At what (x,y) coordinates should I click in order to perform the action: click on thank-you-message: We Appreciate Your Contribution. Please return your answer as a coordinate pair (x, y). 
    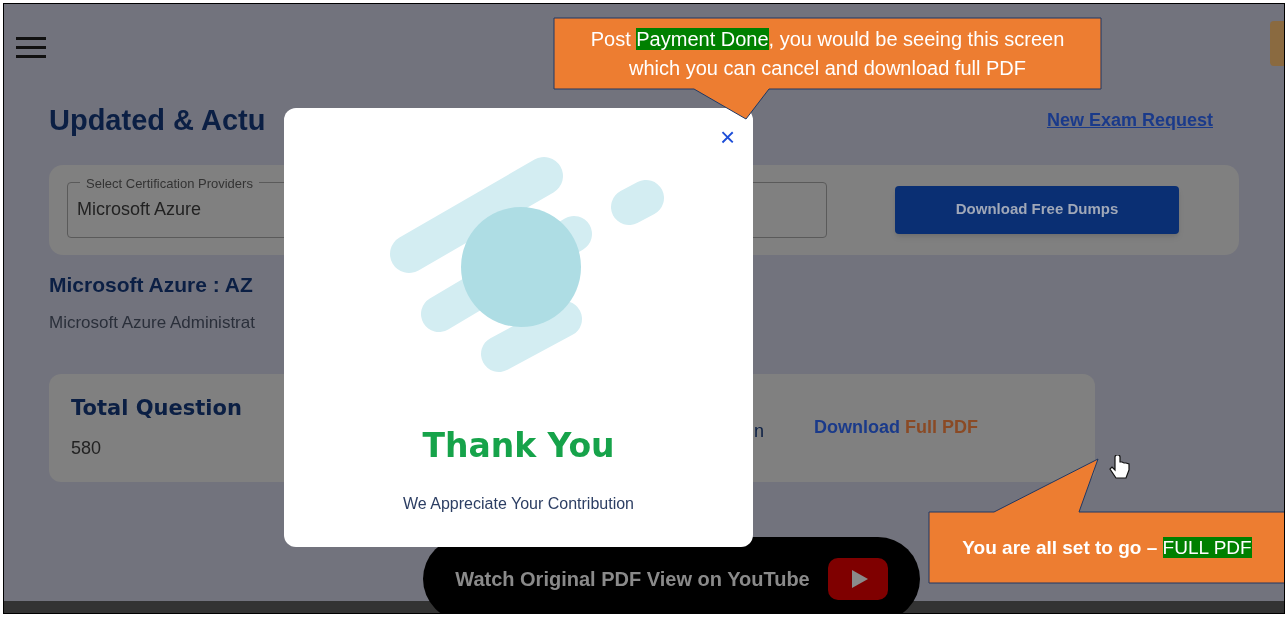
    Looking at the image, I should click on (518, 504).